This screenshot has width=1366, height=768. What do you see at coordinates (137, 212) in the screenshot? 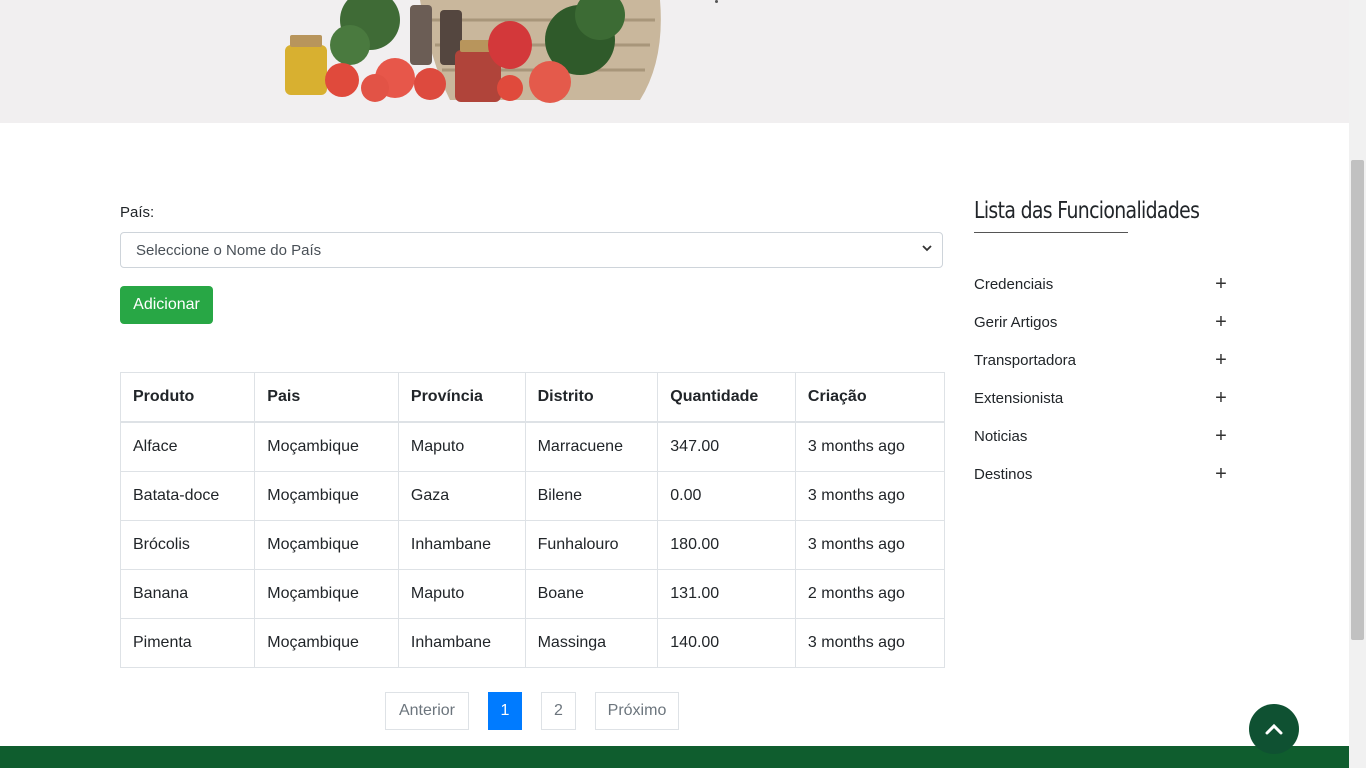
I see `country-label: País:` at bounding box center [137, 212].